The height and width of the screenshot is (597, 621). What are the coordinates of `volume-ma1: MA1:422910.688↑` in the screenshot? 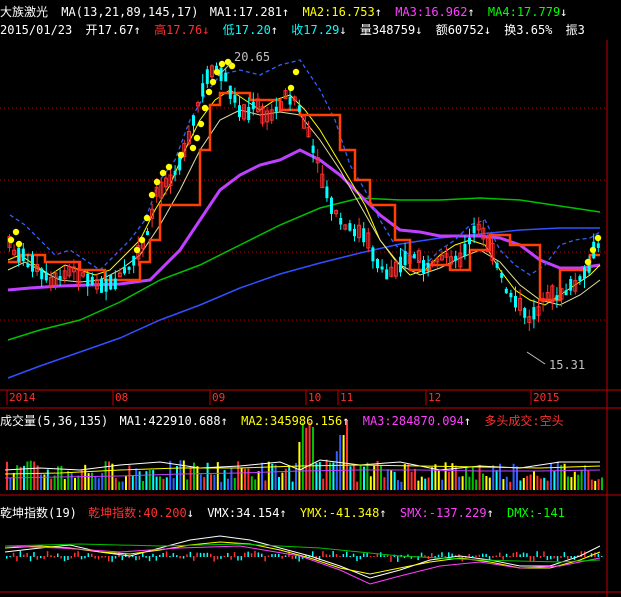 It's located at (173, 421).